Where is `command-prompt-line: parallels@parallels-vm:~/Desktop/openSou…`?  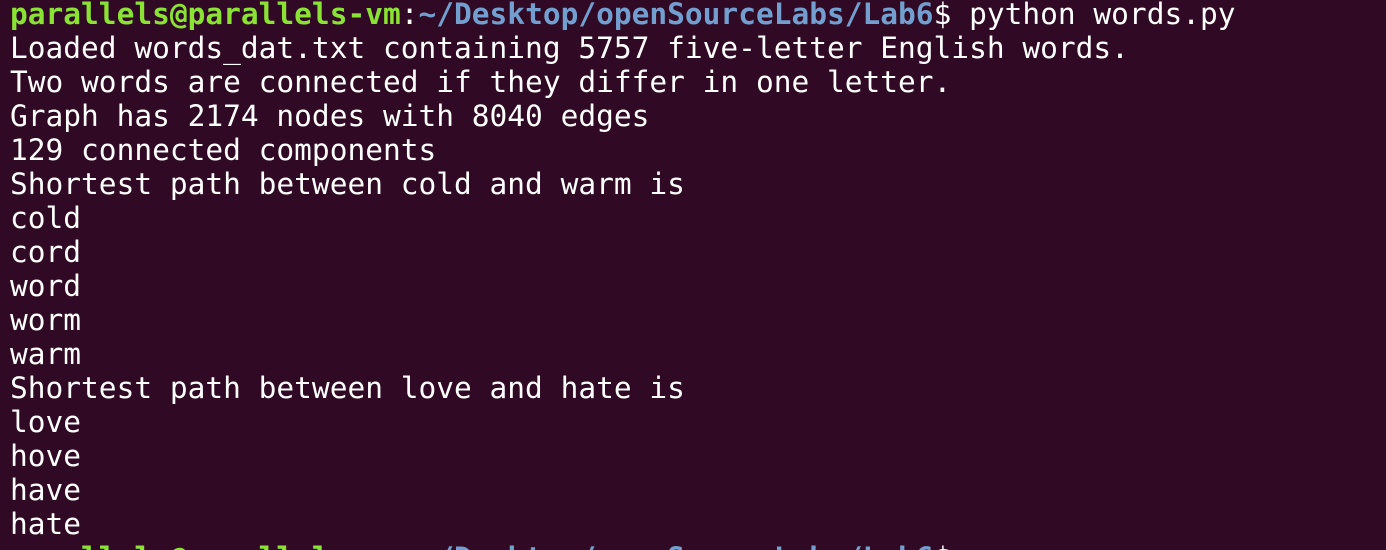 command-prompt-line: parallels@parallels-vm:~/Desktop/openSou… is located at coordinates (698, 15).